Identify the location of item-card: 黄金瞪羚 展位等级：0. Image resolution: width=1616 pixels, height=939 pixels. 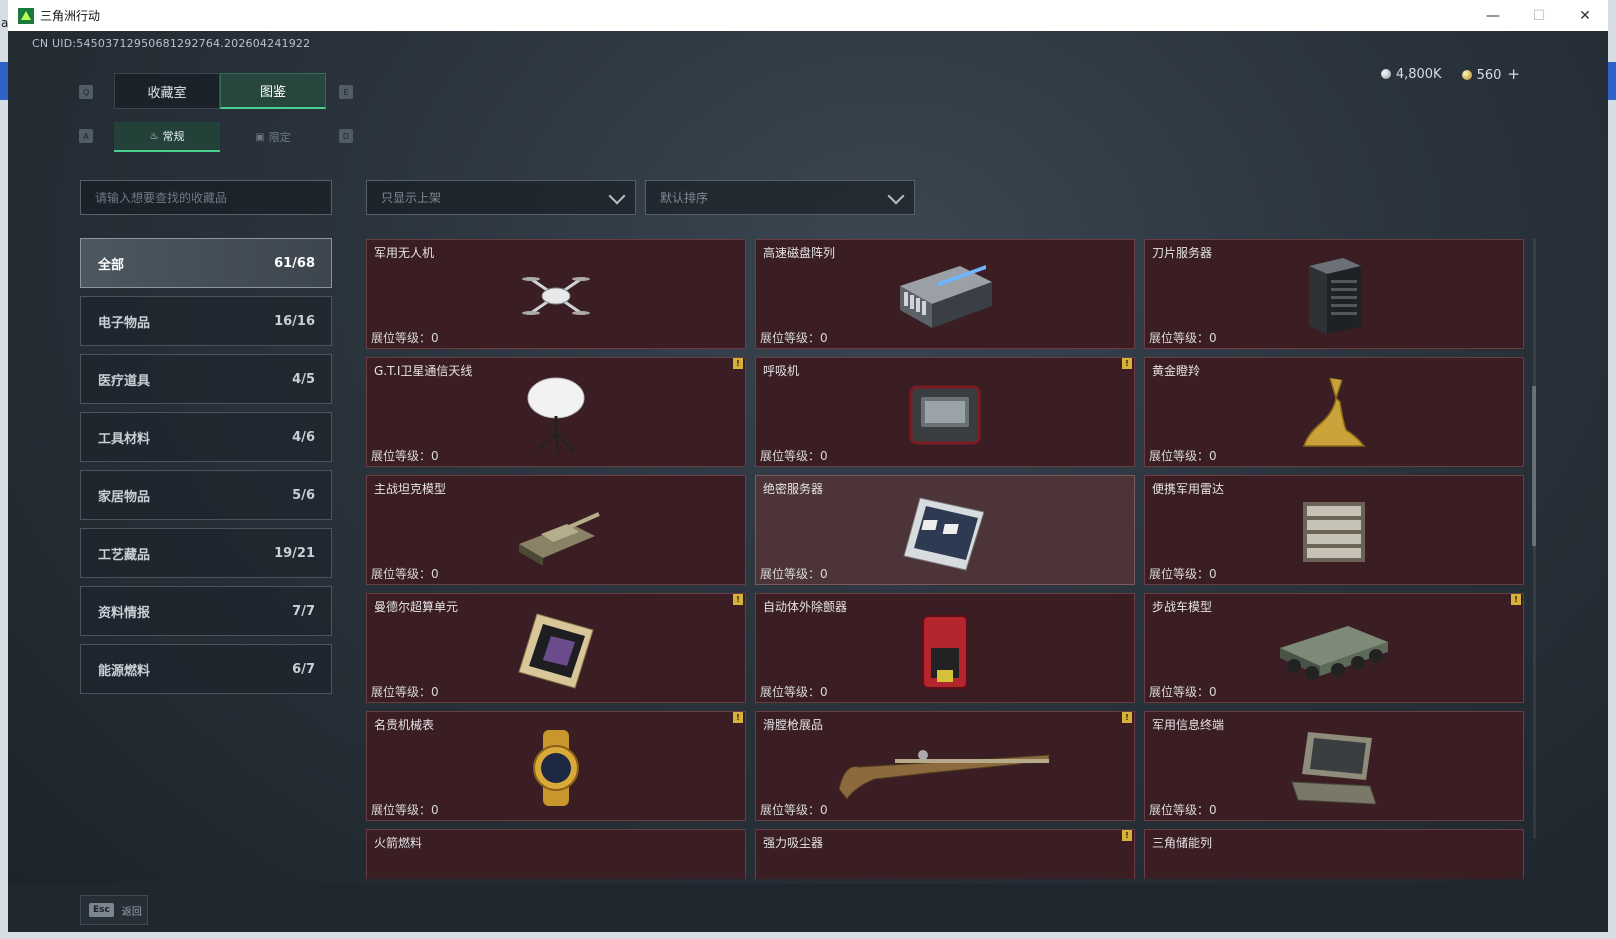
(1334, 412).